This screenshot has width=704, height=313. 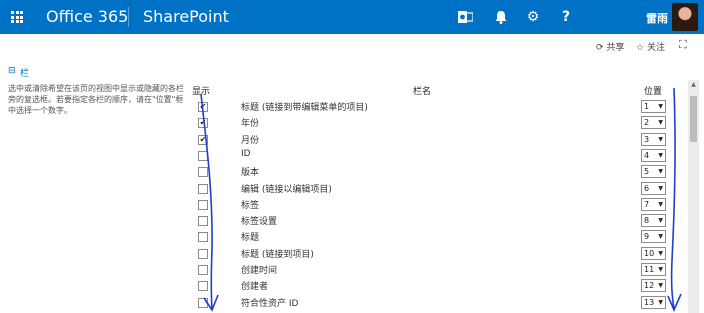 I want to click on outlook-button, so click(x=465, y=17).